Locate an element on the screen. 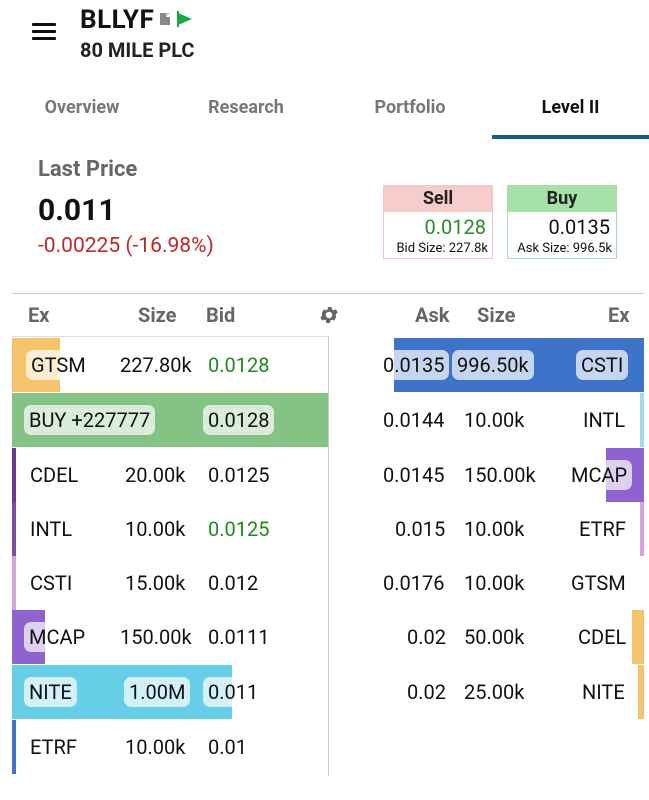  tab-bar: Overview Research Portfolio Level II is located at coordinates (324, 112).